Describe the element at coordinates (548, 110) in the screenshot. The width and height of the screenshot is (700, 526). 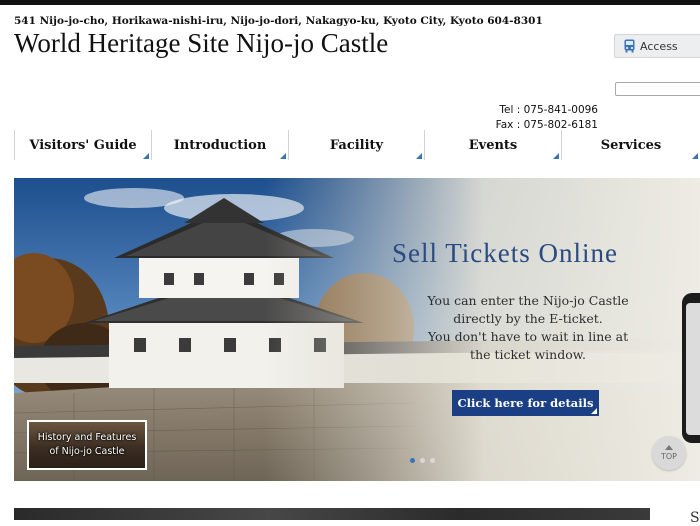
I see `tel-number: Tel : 075-841-0096` at that location.